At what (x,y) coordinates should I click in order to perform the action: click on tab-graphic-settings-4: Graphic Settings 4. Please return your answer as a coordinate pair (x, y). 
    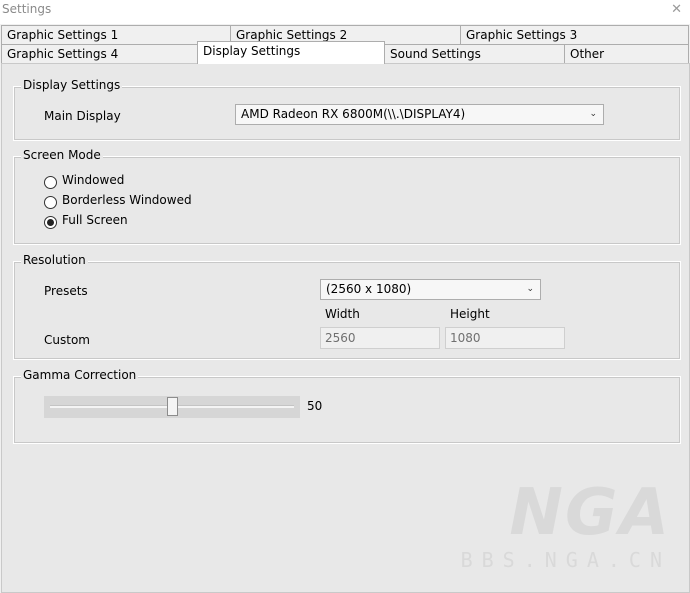
    Looking at the image, I should click on (99, 54).